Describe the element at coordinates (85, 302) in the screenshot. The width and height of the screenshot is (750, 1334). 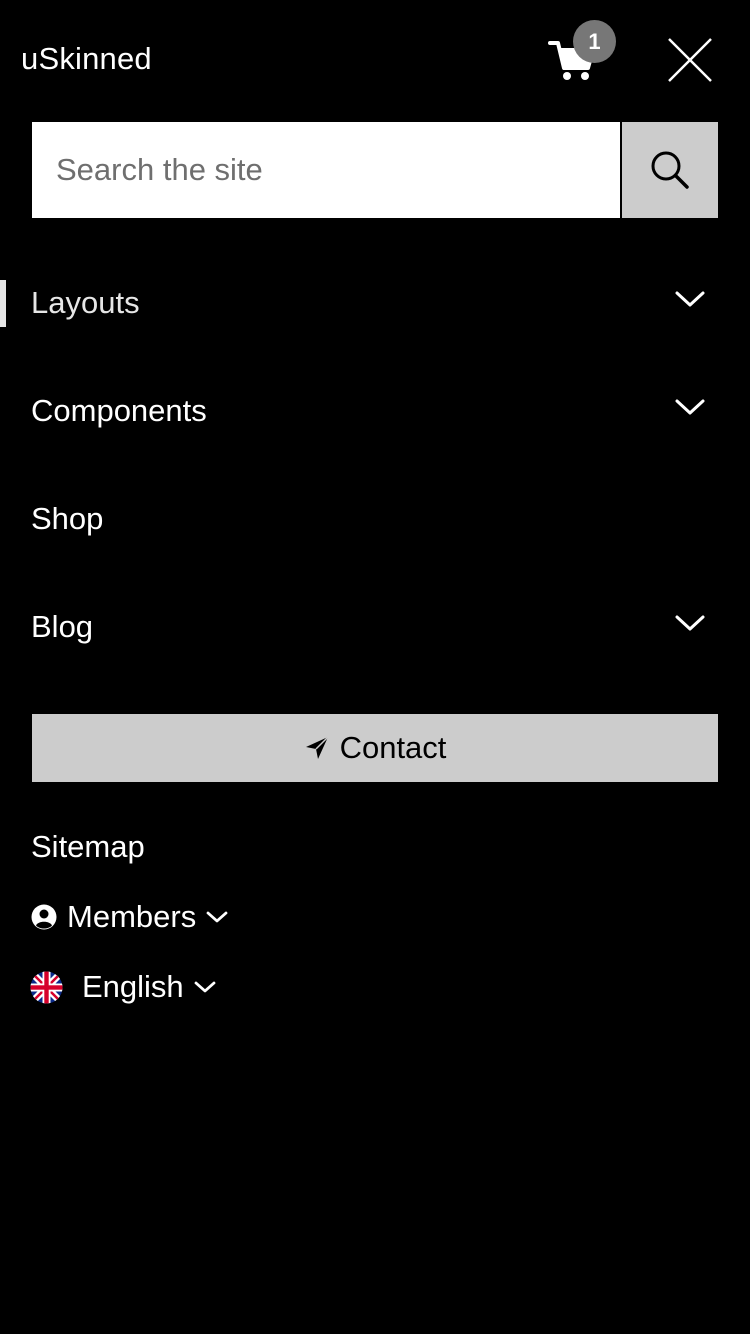
I see `nav-item-label: Layouts` at that location.